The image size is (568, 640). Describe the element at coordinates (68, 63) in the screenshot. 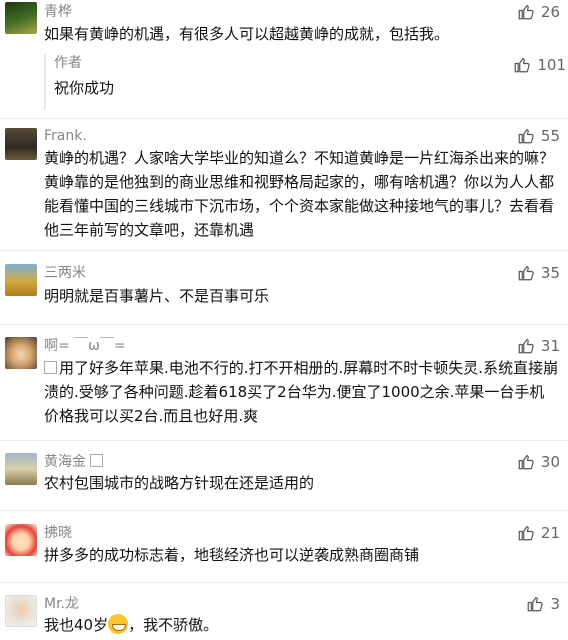

I see `reply-author-name: 作者` at that location.